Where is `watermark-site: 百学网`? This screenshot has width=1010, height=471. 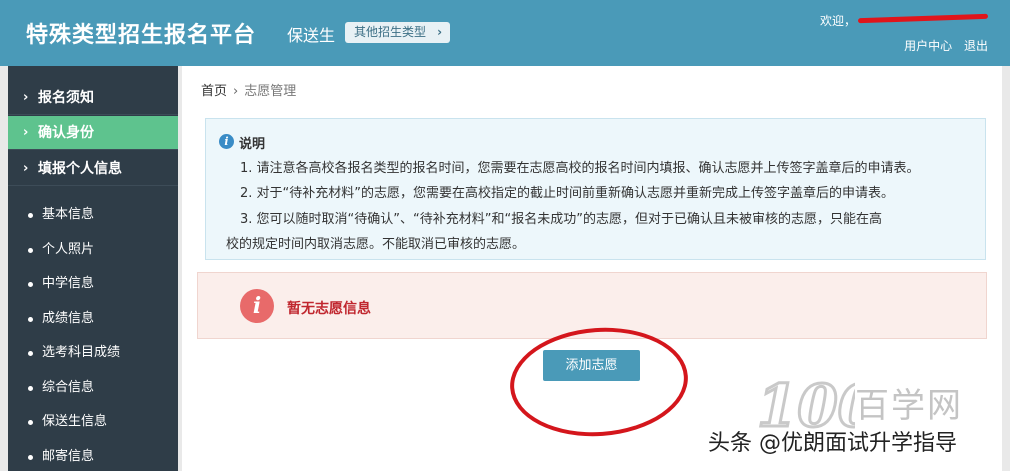
watermark-site: 百学网 is located at coordinates (909, 406).